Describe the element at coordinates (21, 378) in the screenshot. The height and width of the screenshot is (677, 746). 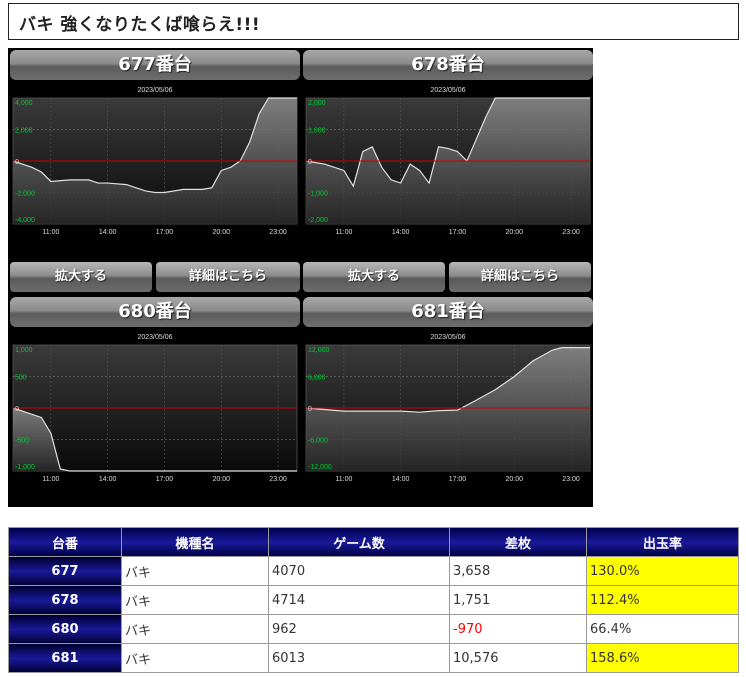
I see `y-tick-label: 500` at that location.